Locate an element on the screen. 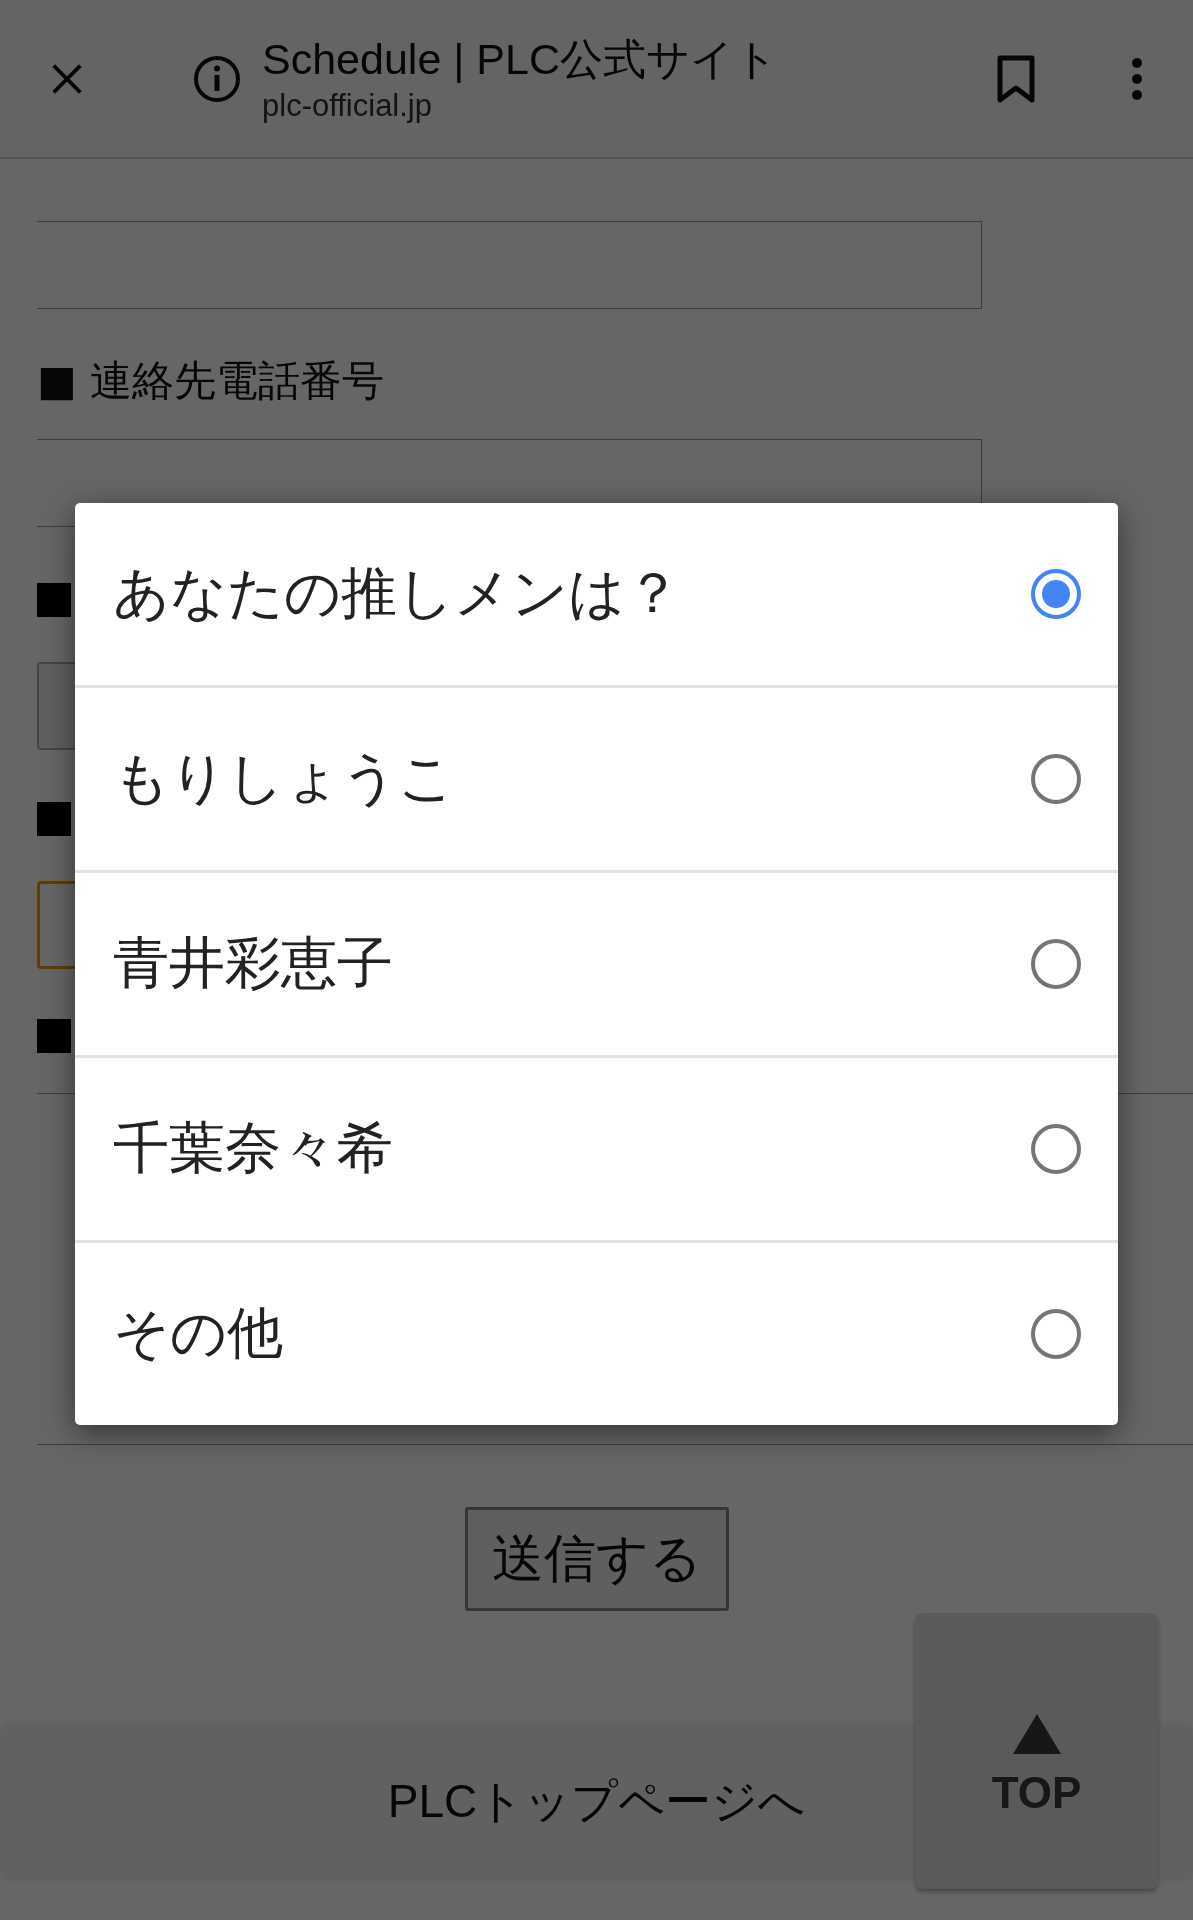  bookmark-icon is located at coordinates (1016, 78).